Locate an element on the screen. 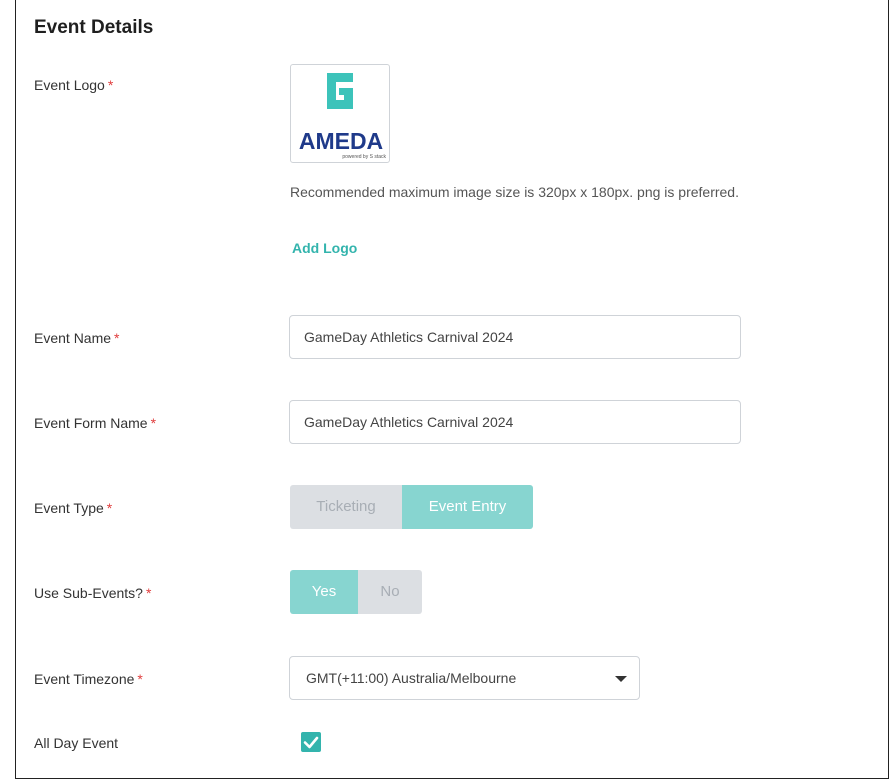 The width and height of the screenshot is (890, 780). check-icon is located at coordinates (311, 742).